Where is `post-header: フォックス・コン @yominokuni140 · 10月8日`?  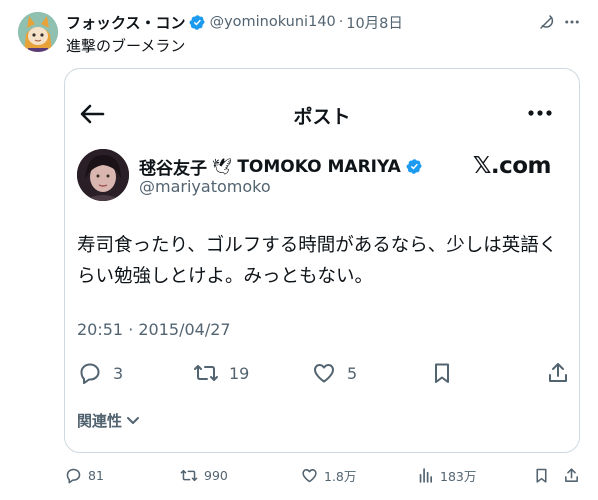
post-header: フォックス・コン @yominokuni140 · 10月8日 is located at coordinates (234, 22).